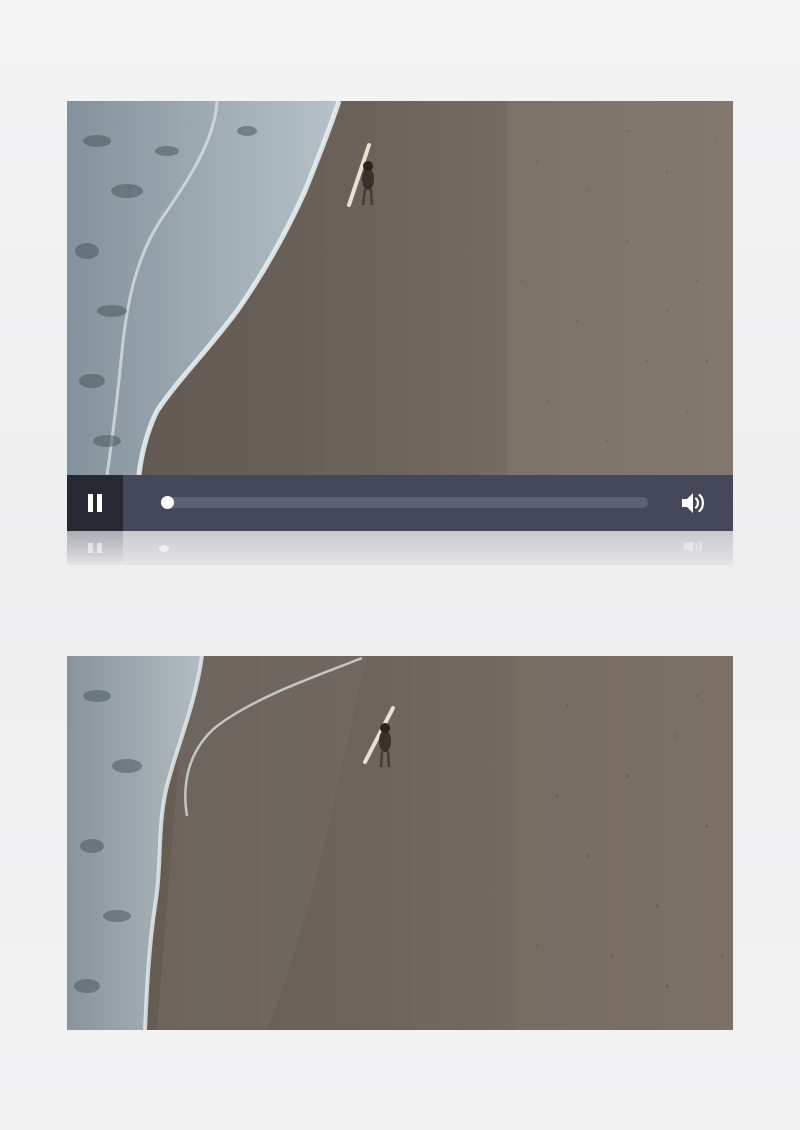  Describe the element at coordinates (692, 546) in the screenshot. I see `reflection-volume-icon` at that location.